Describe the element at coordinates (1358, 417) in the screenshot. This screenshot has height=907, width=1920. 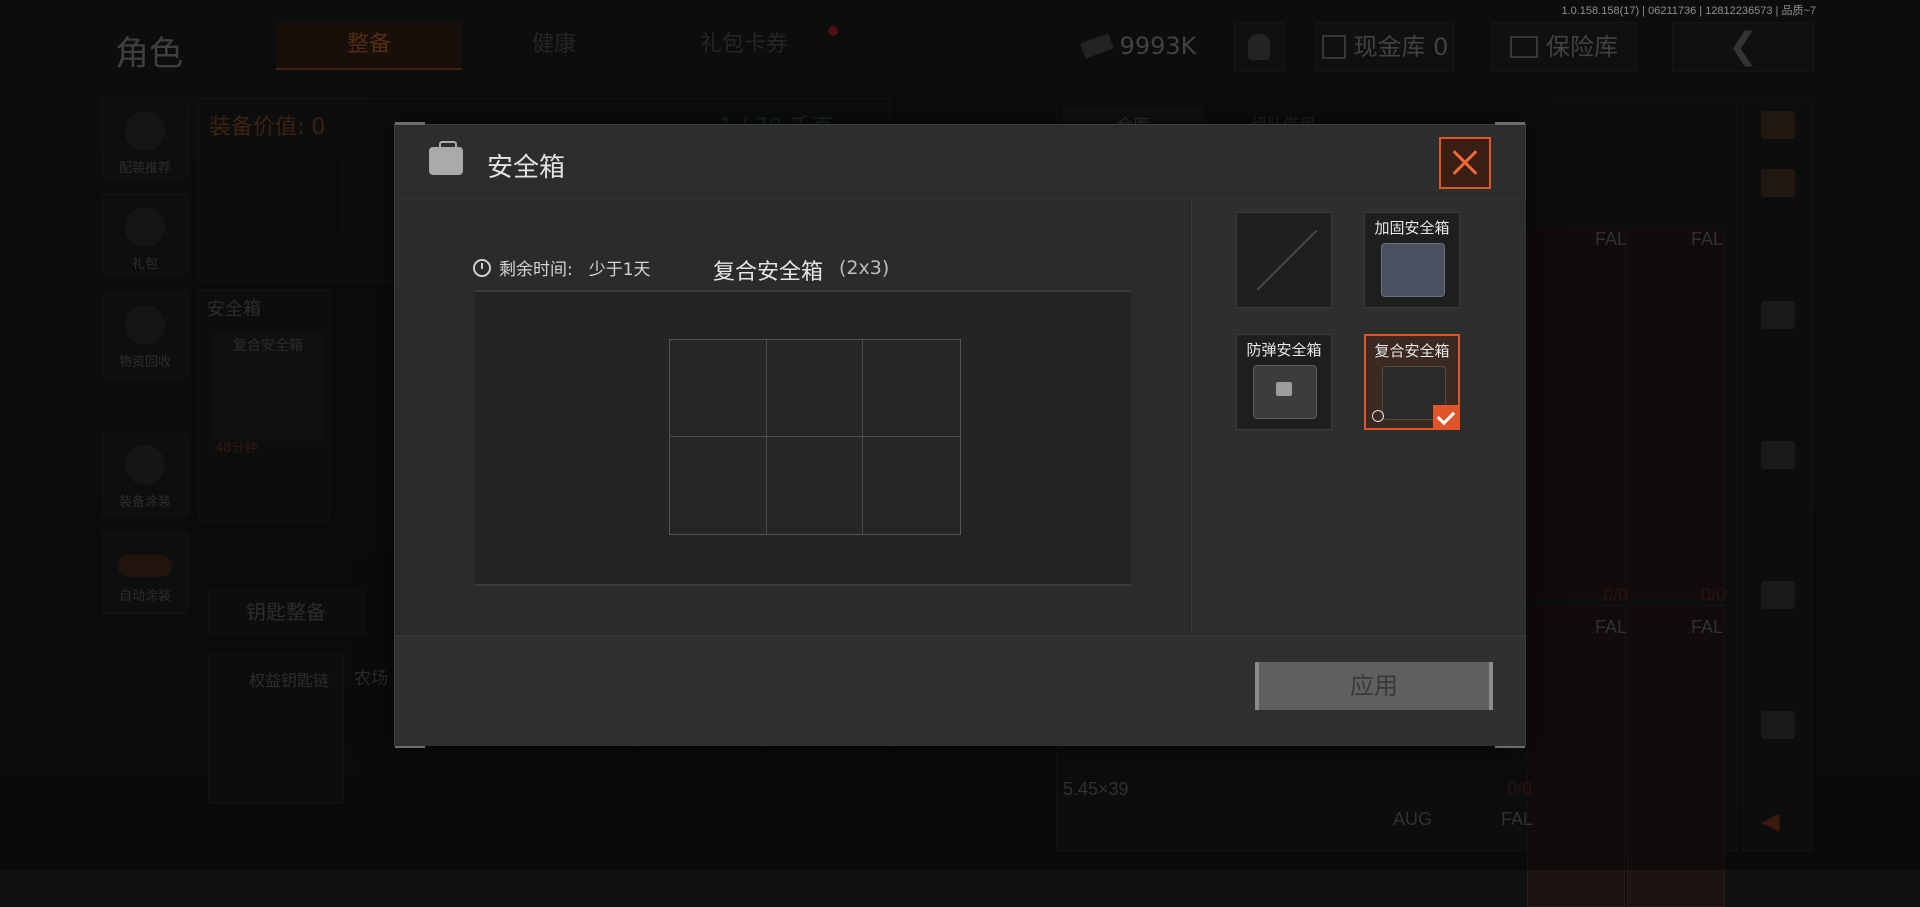
I see `case-selection-panel: 加固安全箱 防弹安全箱 复合安全箱` at that location.